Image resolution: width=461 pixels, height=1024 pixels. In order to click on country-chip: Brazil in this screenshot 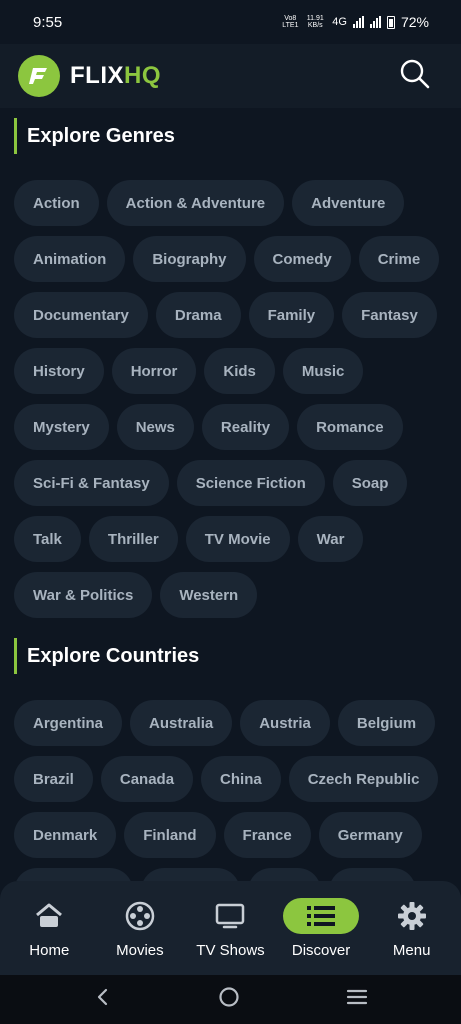, I will do `click(53, 779)`.